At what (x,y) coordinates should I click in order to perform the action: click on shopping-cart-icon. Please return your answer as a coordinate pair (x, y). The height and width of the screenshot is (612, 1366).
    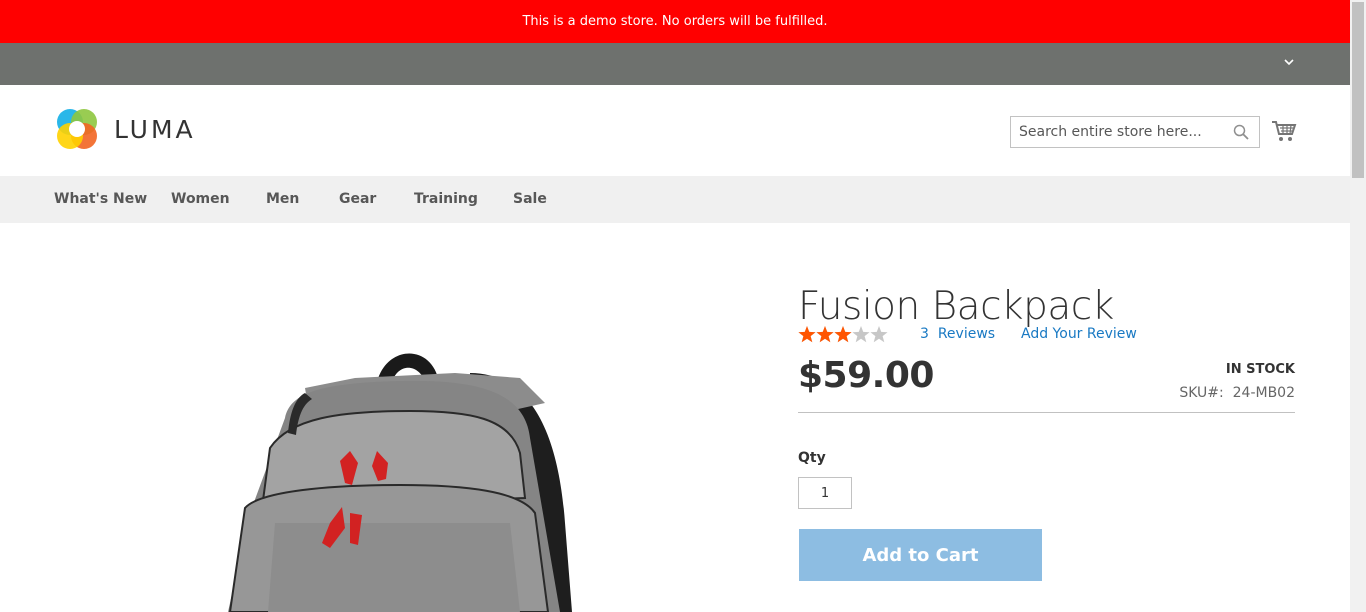
    Looking at the image, I should click on (1284, 131).